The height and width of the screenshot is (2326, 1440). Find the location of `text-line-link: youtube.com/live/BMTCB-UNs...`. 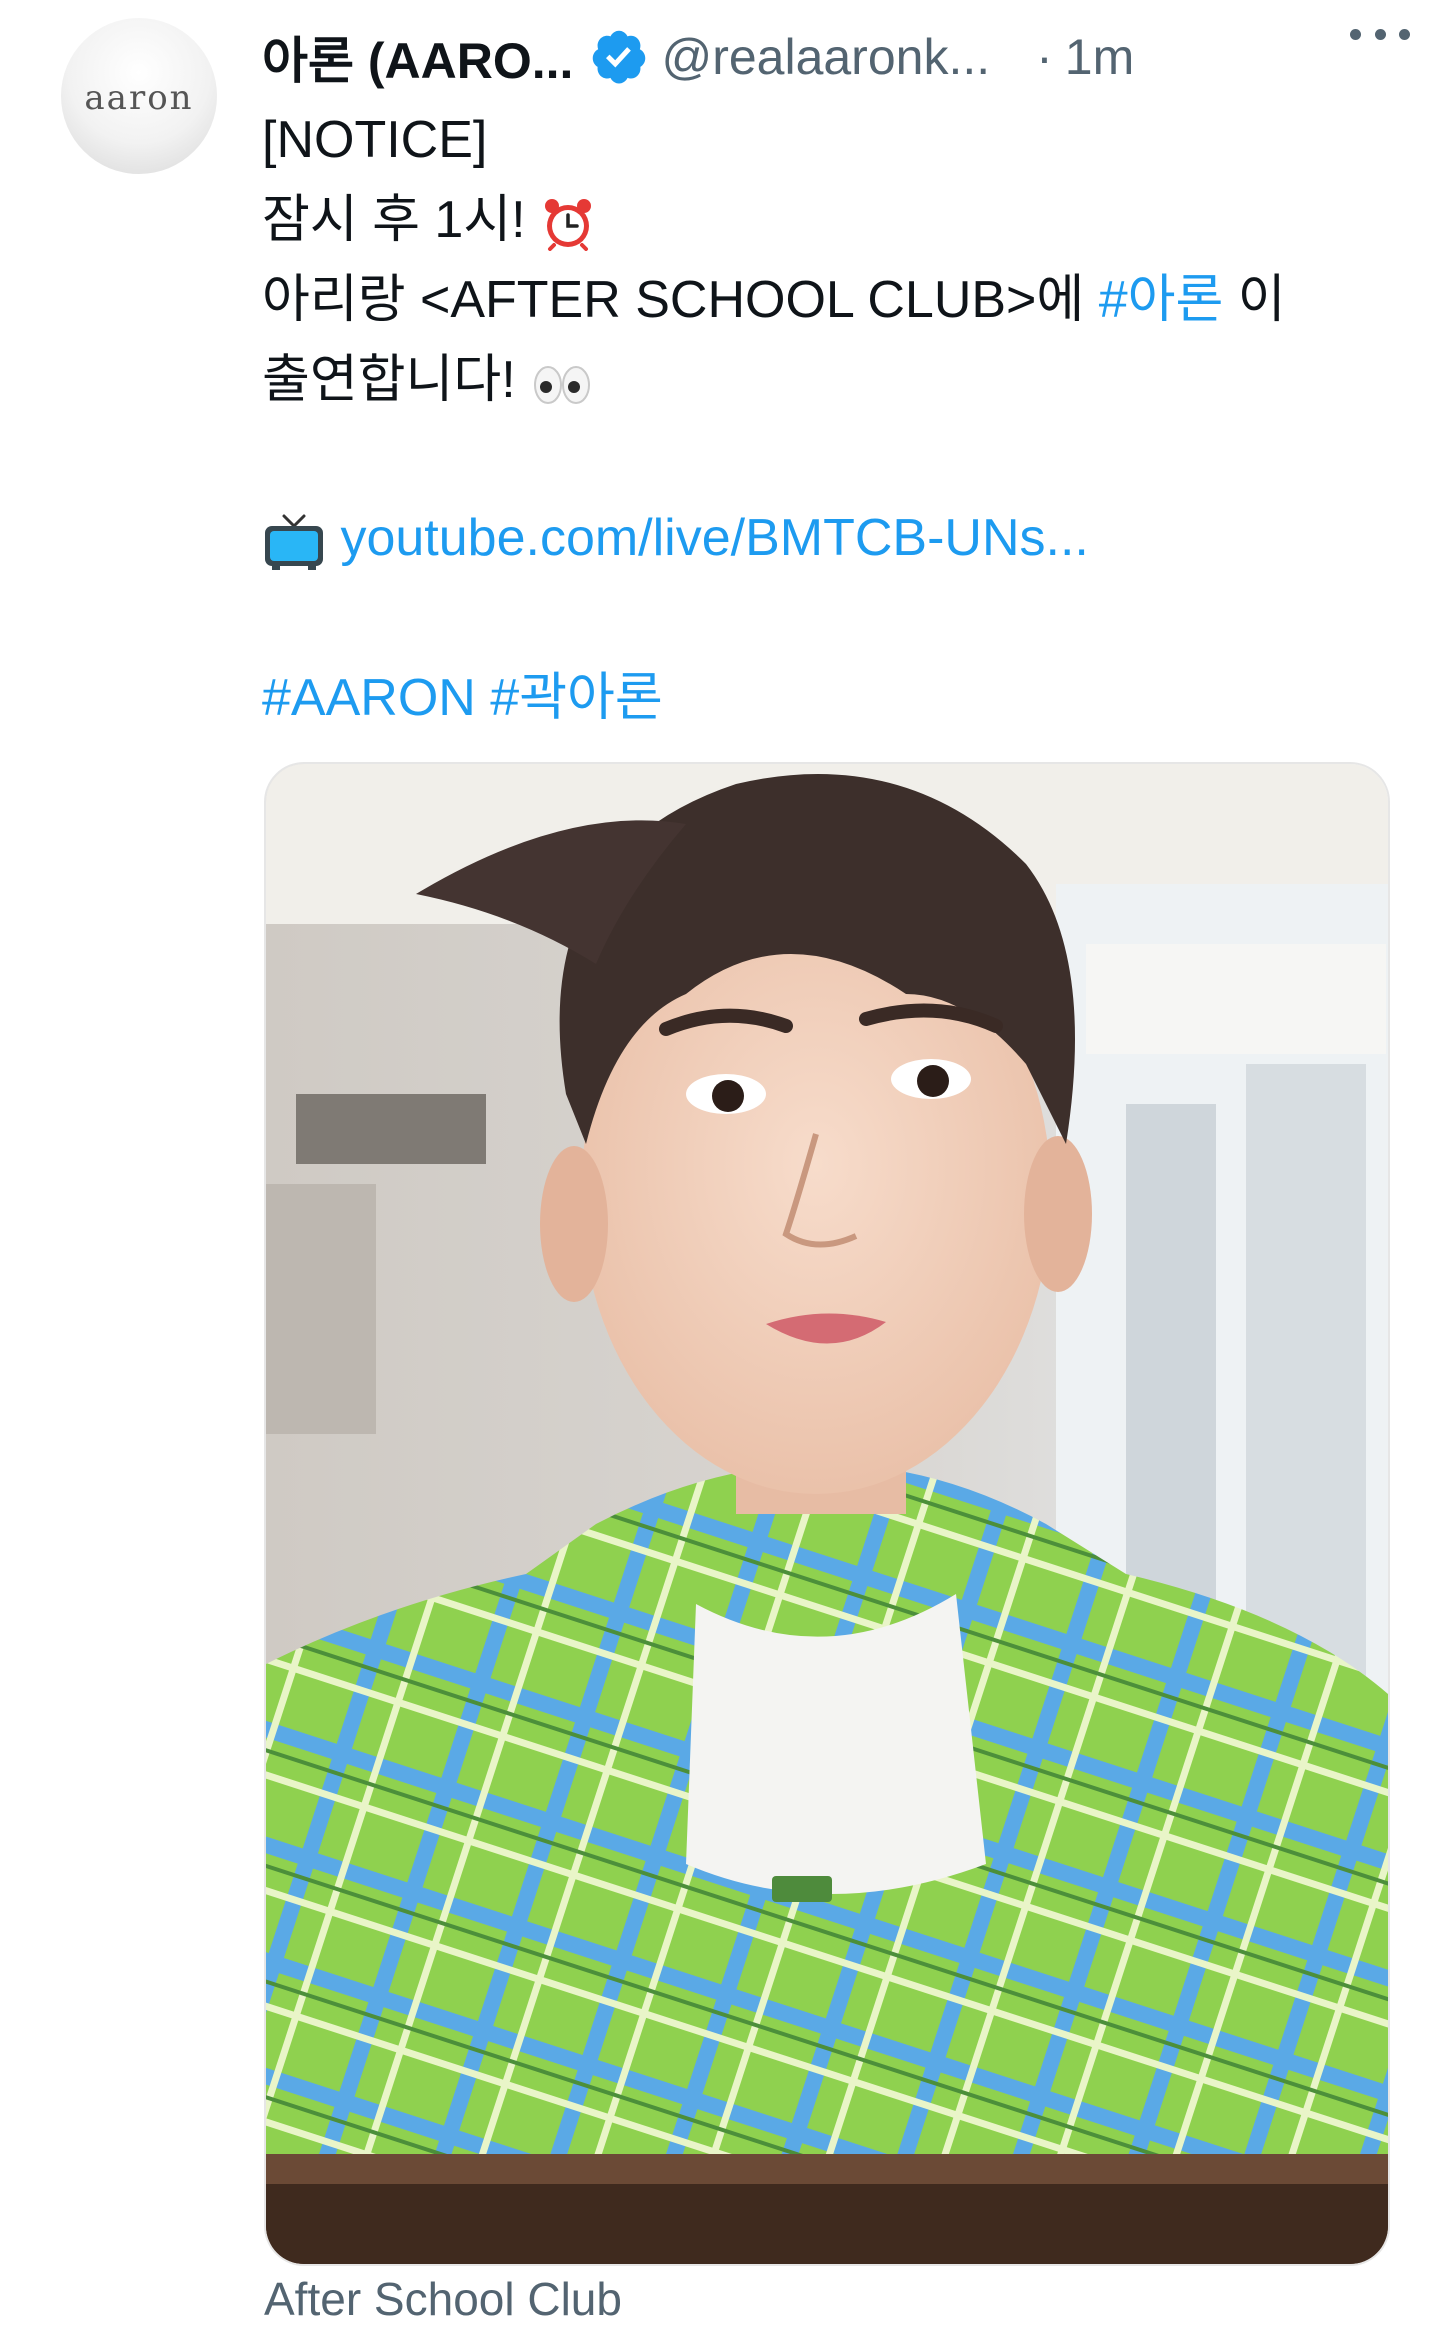

text-line-link: youtube.com/live/BMTCB-UNs... is located at coordinates (827, 538).